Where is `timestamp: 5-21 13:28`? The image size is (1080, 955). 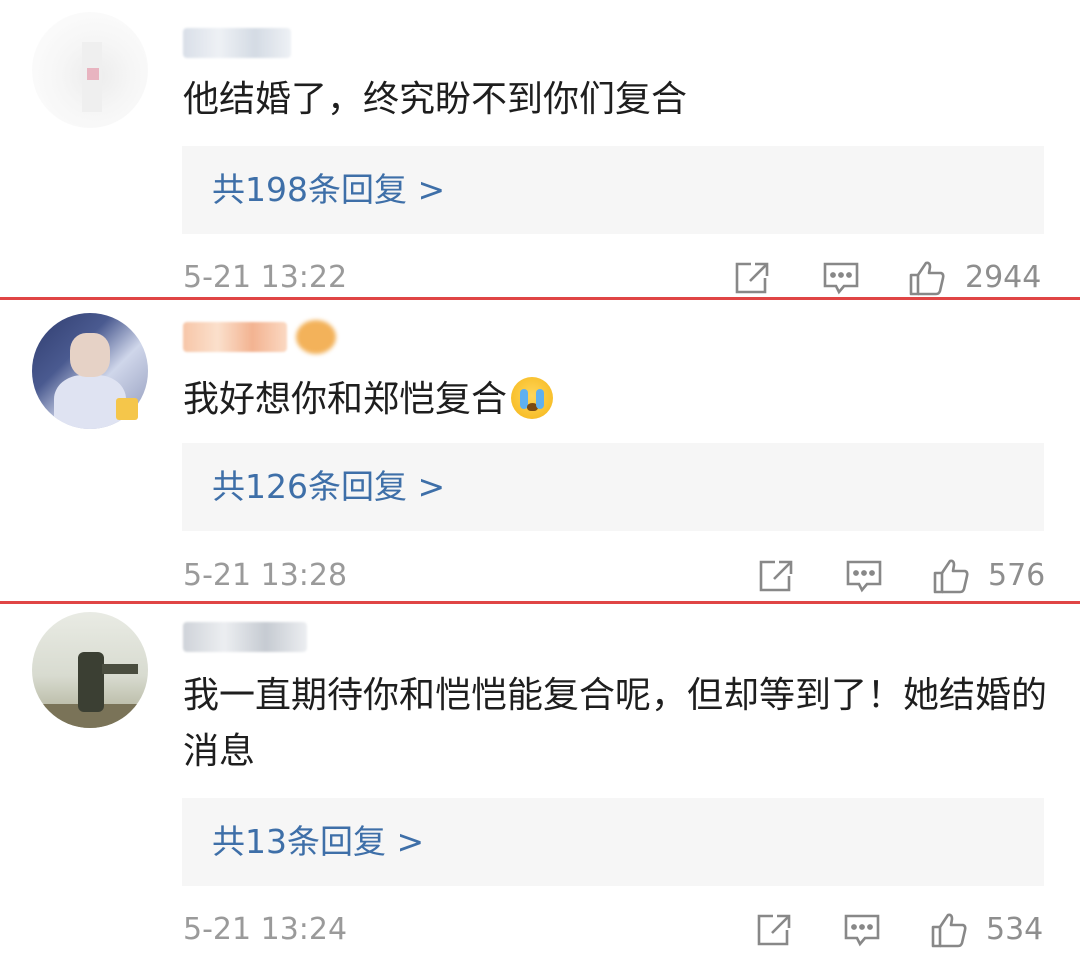 timestamp: 5-21 13:28 is located at coordinates (265, 575).